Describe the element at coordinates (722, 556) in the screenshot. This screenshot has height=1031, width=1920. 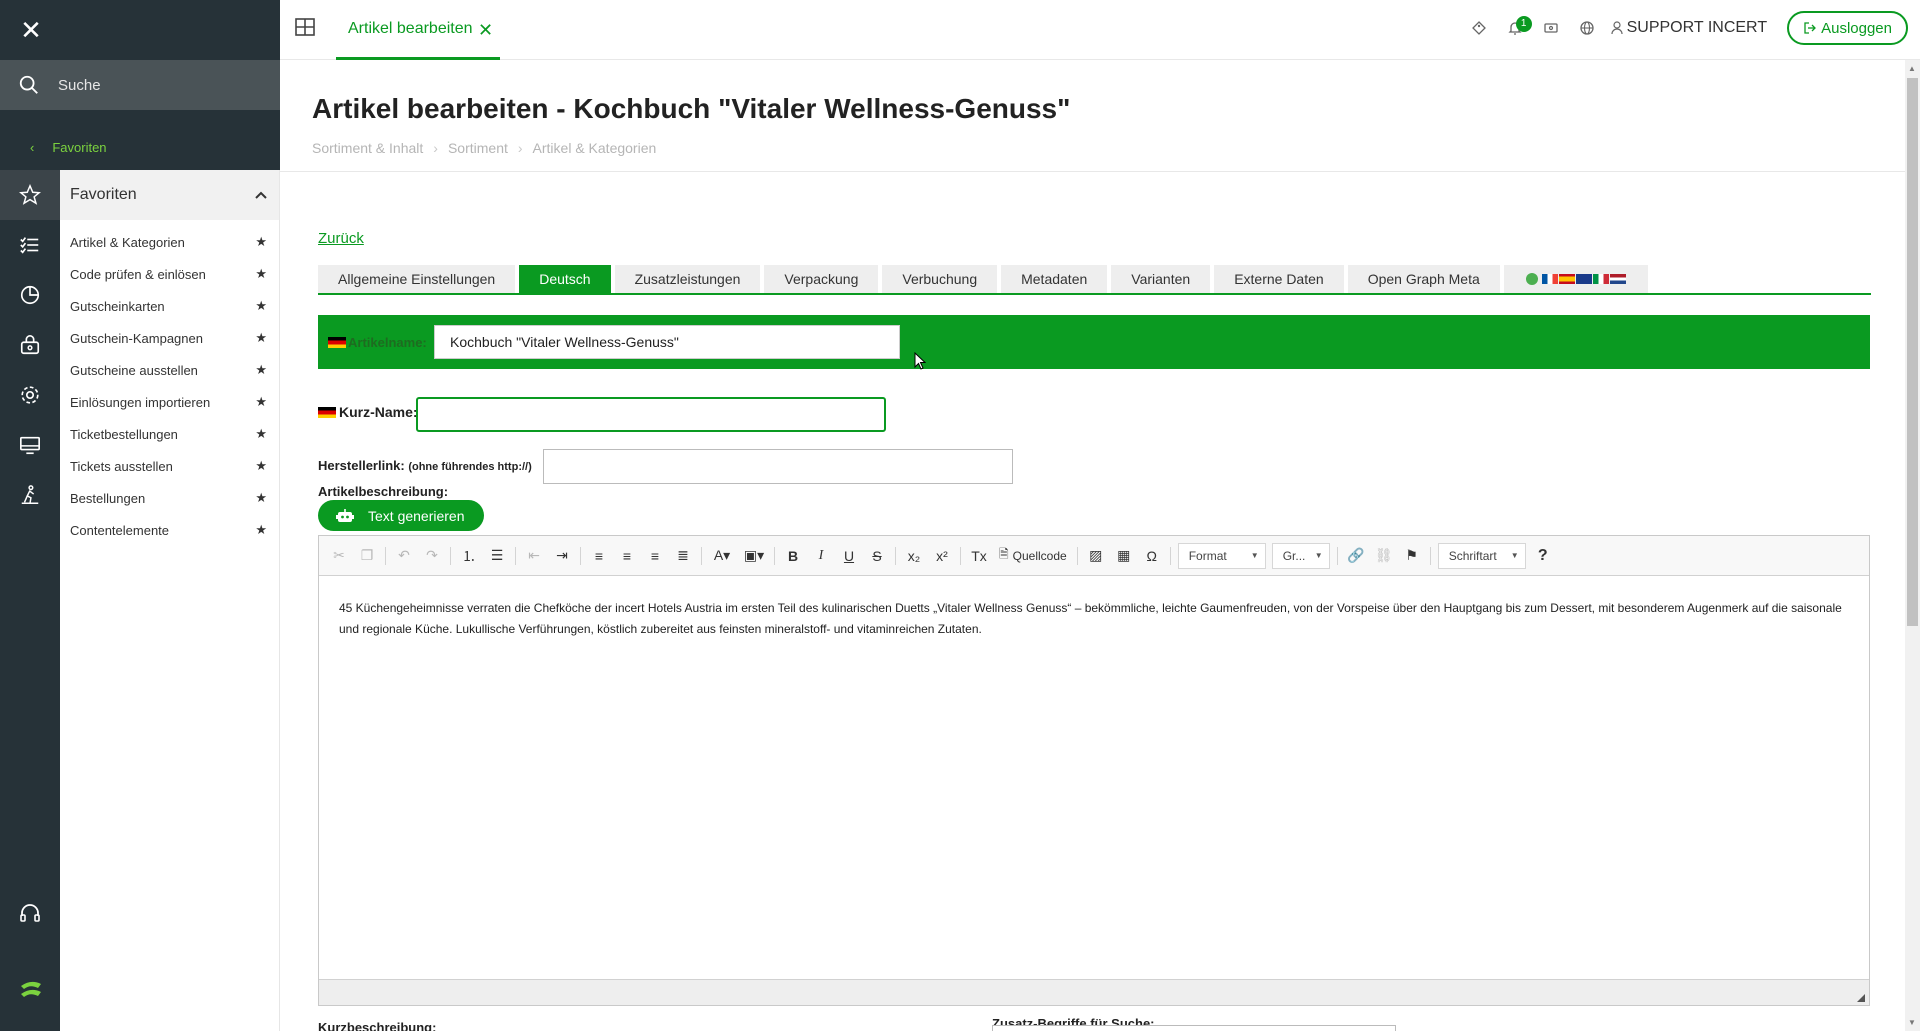
I see `text-color-icon: A▾` at that location.